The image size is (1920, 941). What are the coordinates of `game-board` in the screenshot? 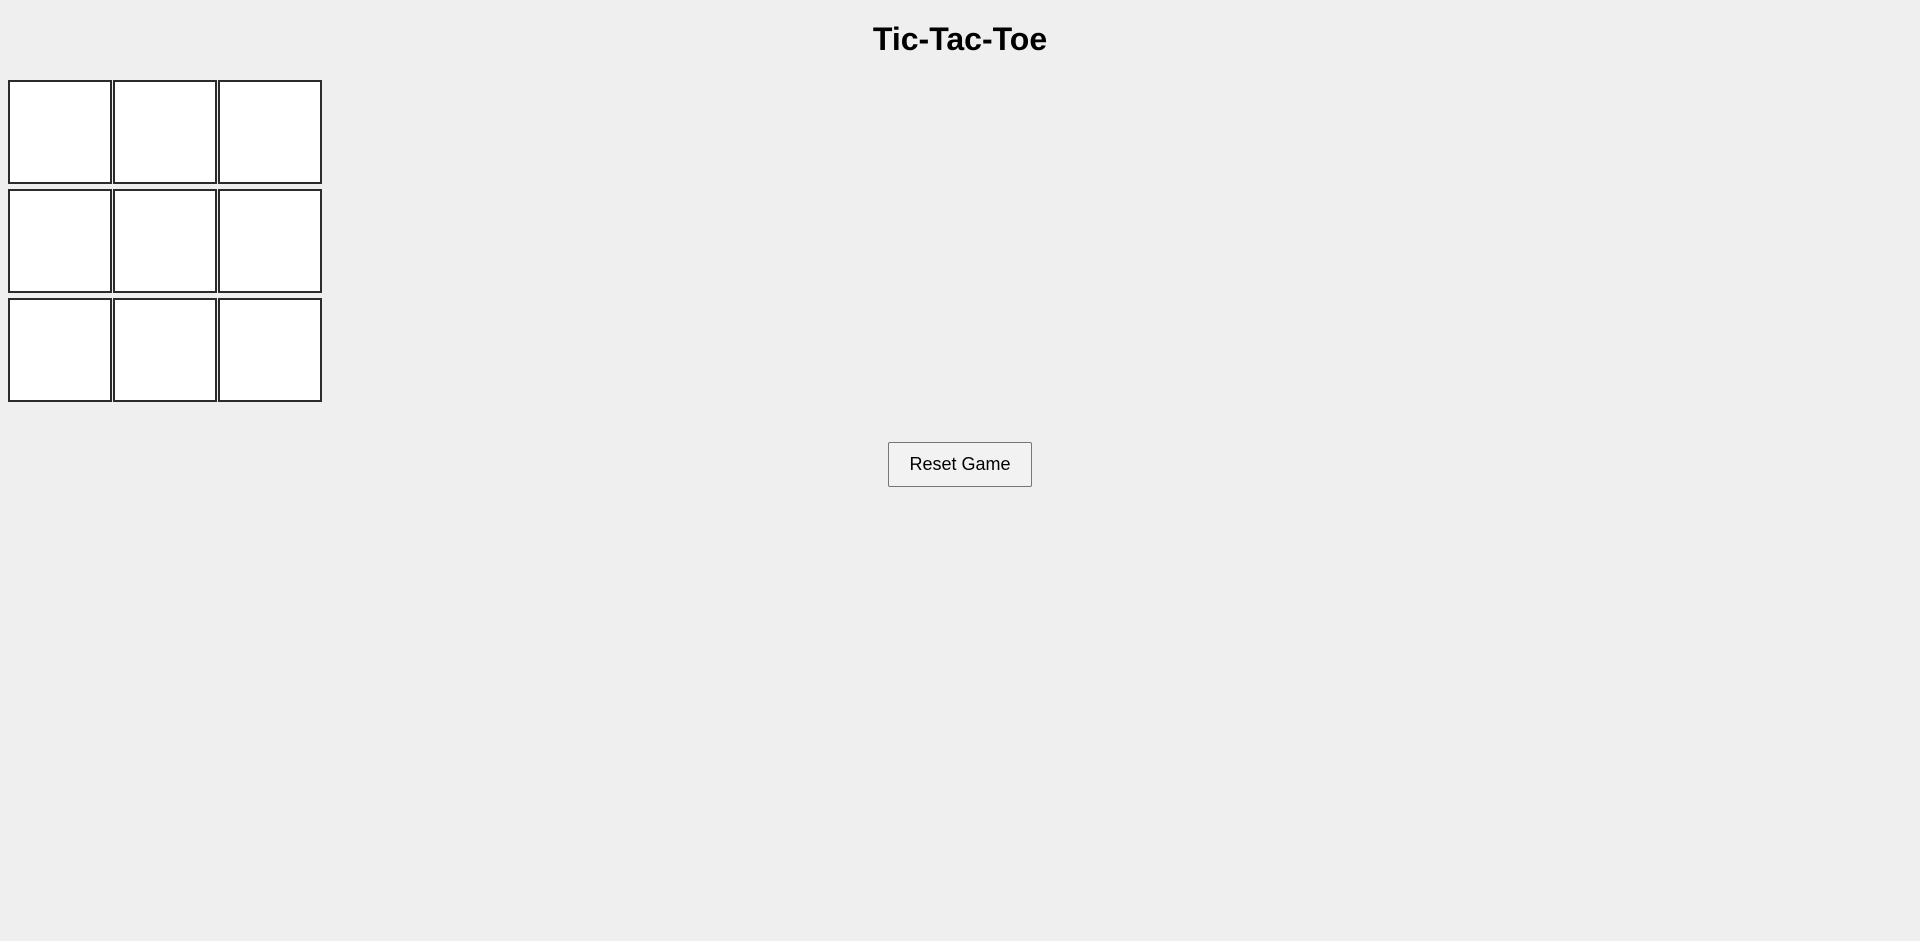 It's located at (165, 241).